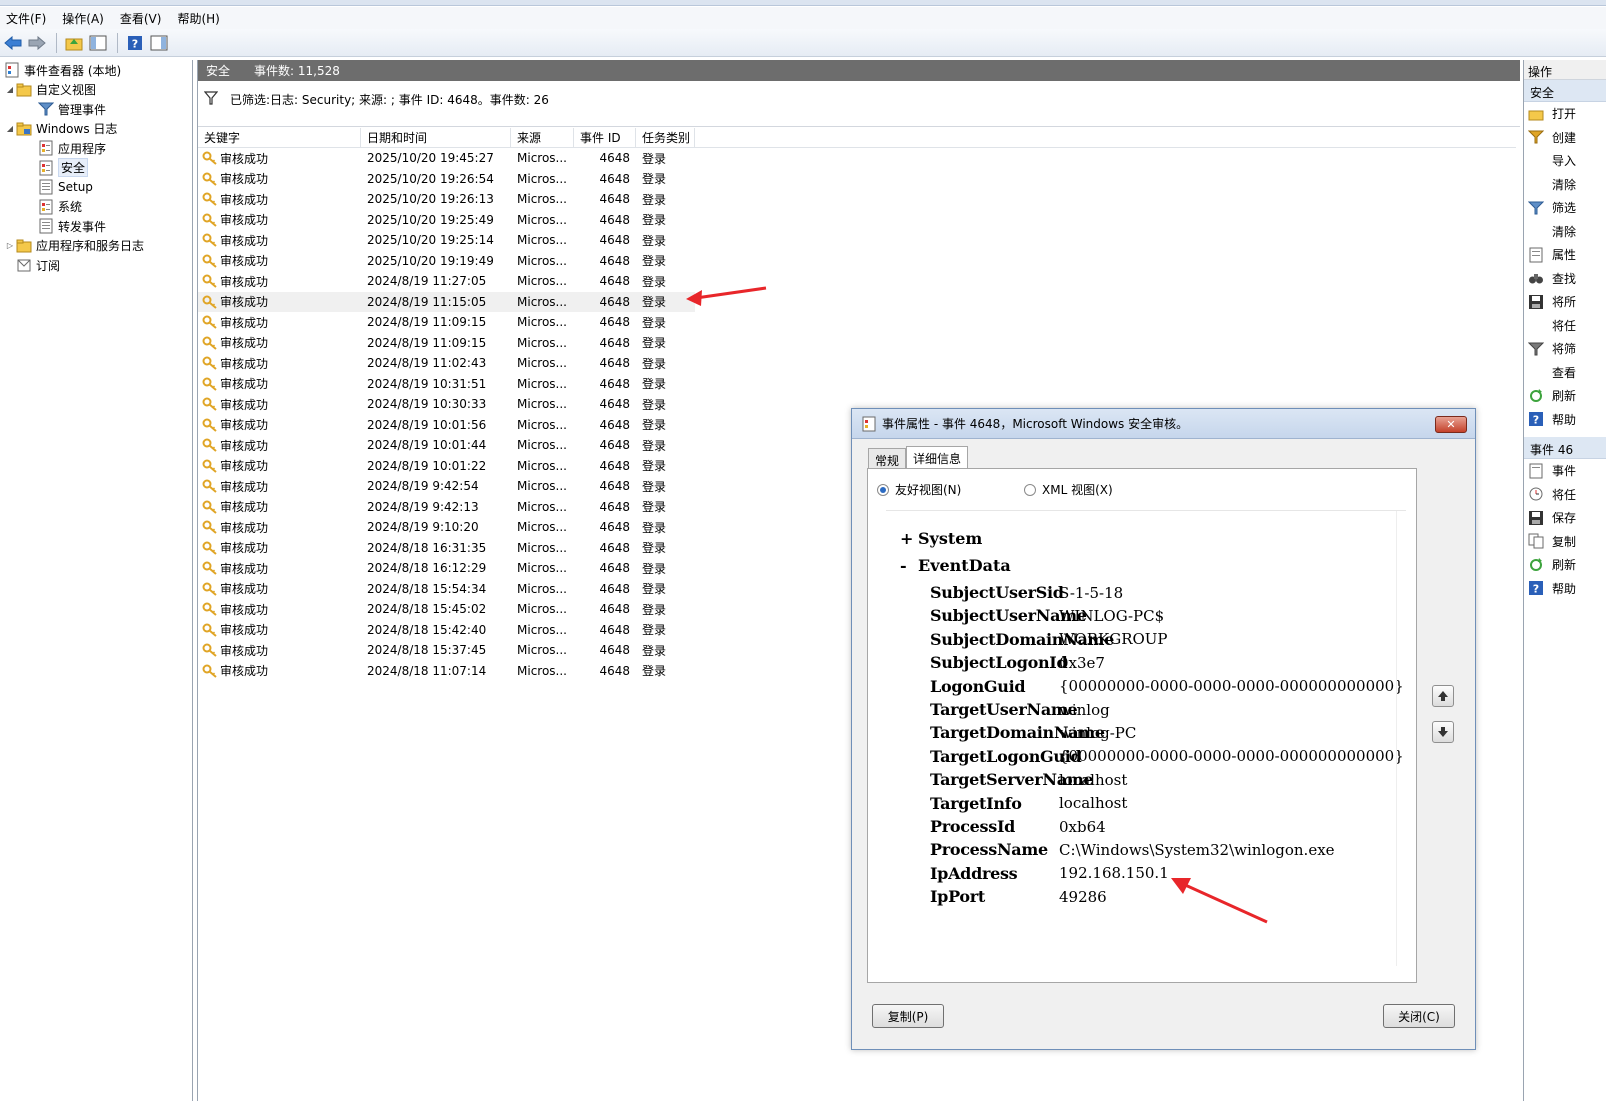  Describe the element at coordinates (446, 548) in the screenshot. I see `table-row: 审核成功 2024/8/18 16:31:35 Micros... 4648 登录` at that location.